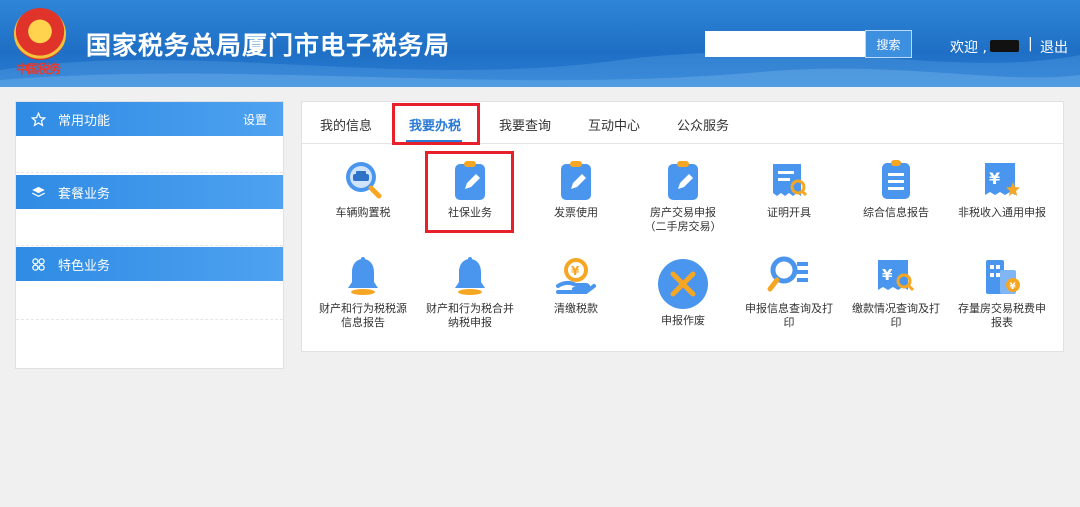 Image resolution: width=1080 pixels, height=507 pixels. I want to click on service-item-property-tax-combined-filing: 财产和行为税合并纳税申报, so click(470, 292).